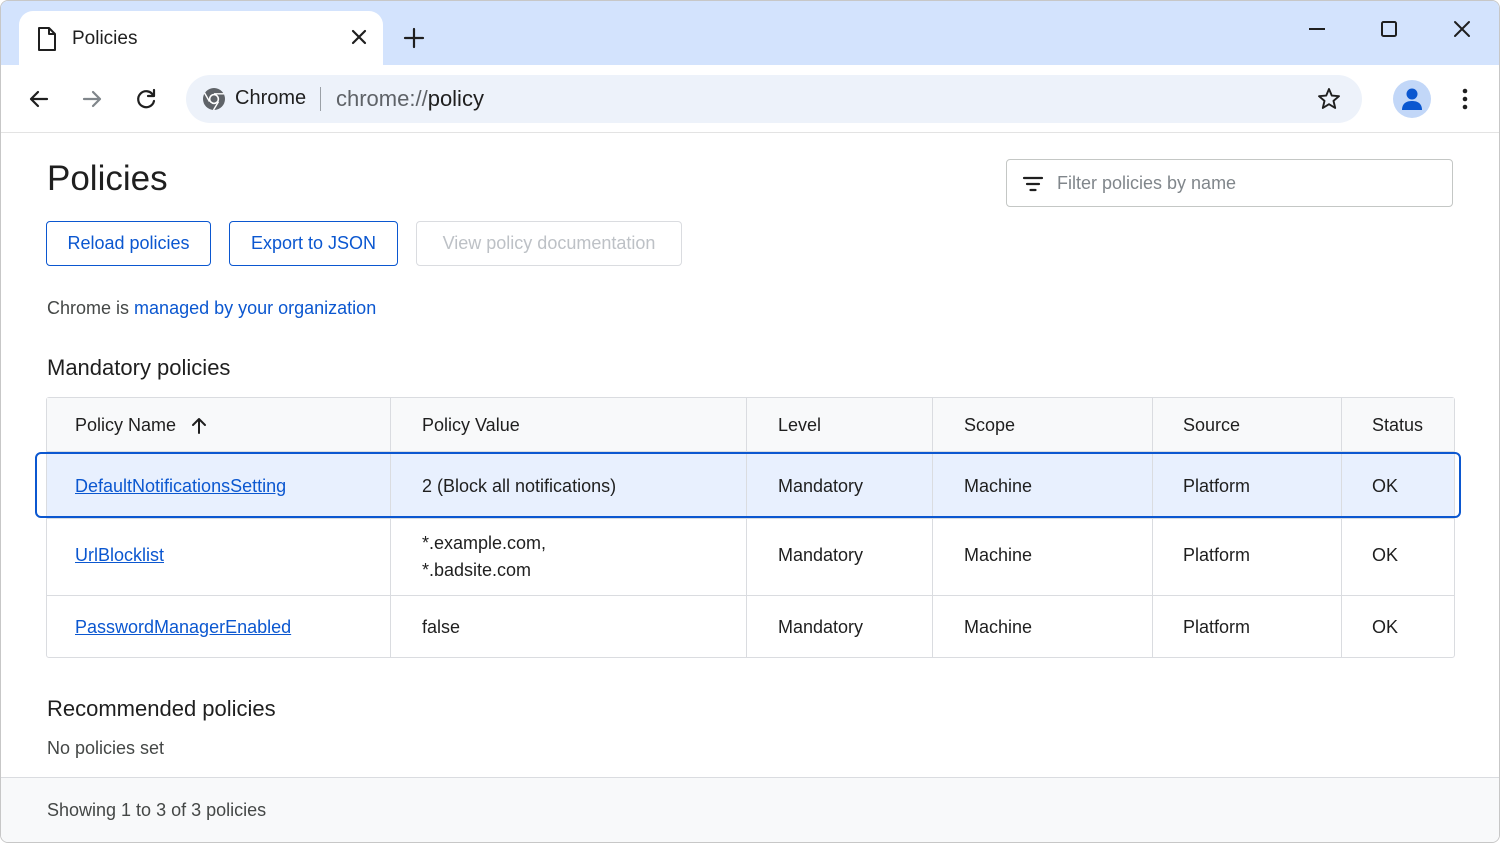 The height and width of the screenshot is (843, 1500). I want to click on close-icon, so click(359, 37).